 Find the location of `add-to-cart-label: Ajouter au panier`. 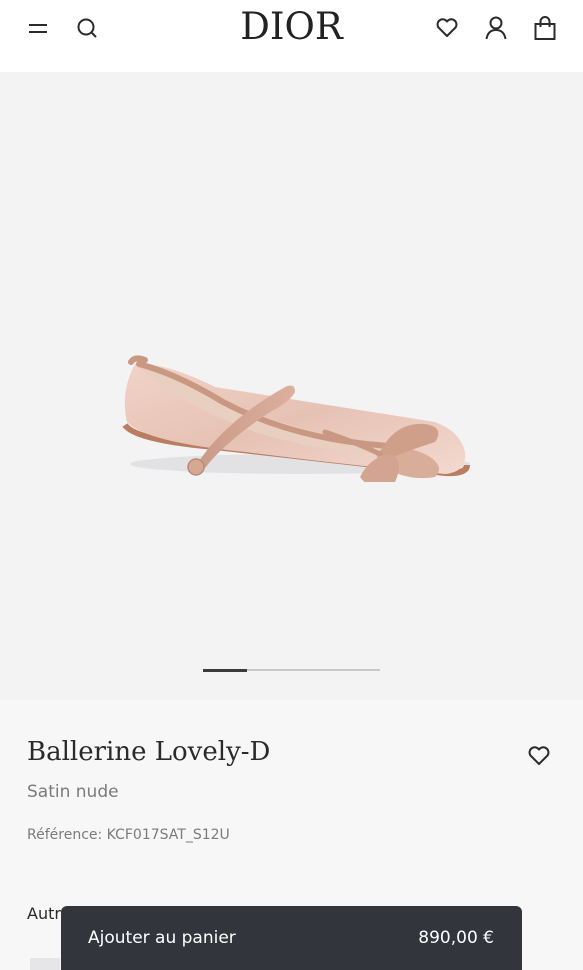

add-to-cart-label: Ajouter au panier is located at coordinates (162, 938).